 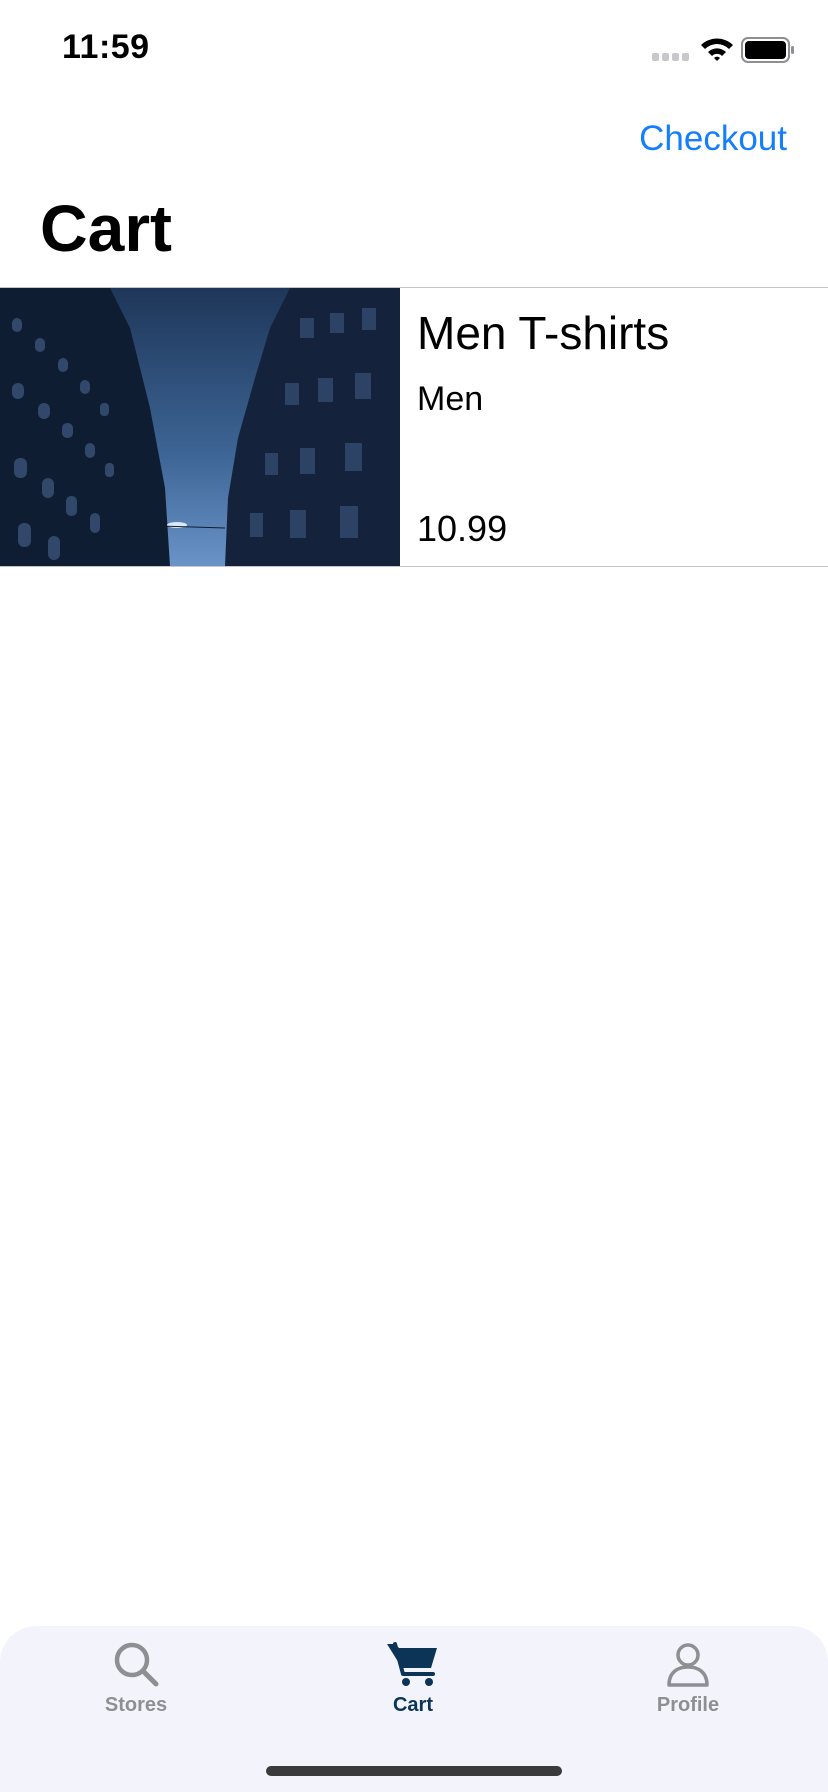 I want to click on tab-profile: Profile, so click(x=688, y=1678).